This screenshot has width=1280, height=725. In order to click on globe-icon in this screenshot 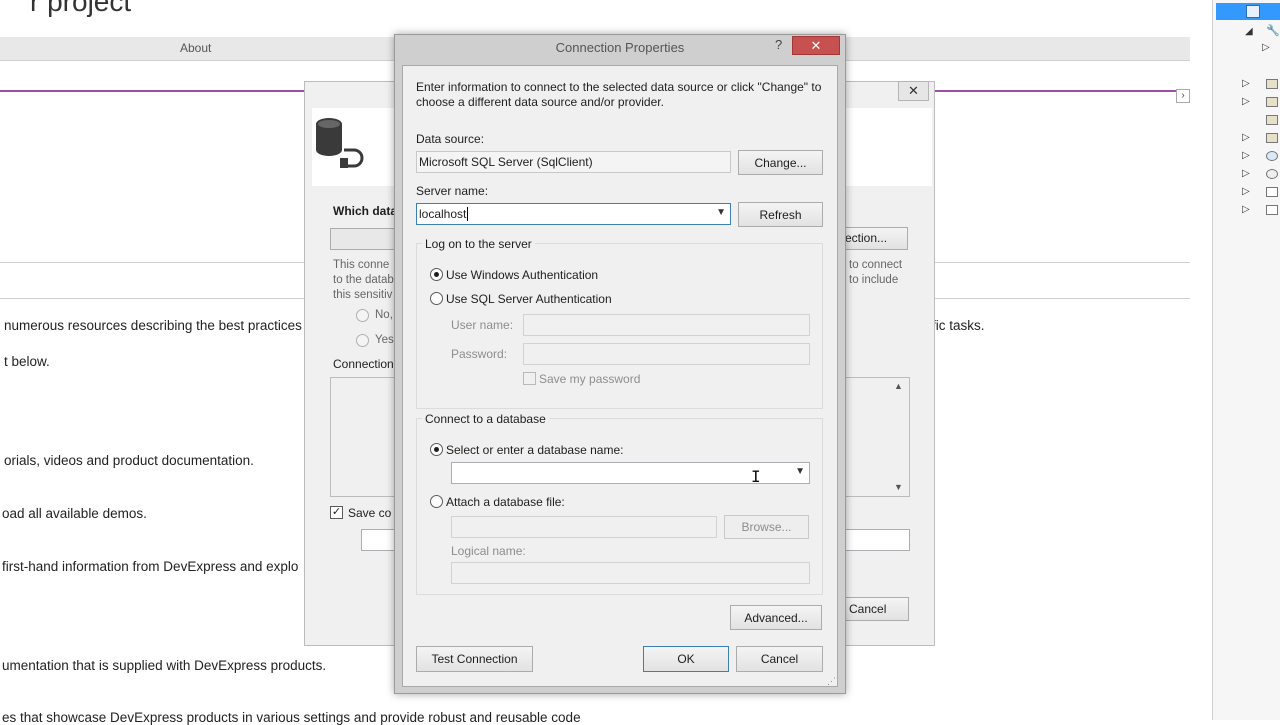, I will do `click(1272, 156)`.